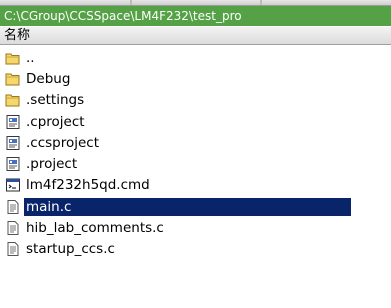 The height and width of the screenshot is (308, 391). Describe the element at coordinates (70, 249) in the screenshot. I see `item-label: startup_ccs.c` at that location.